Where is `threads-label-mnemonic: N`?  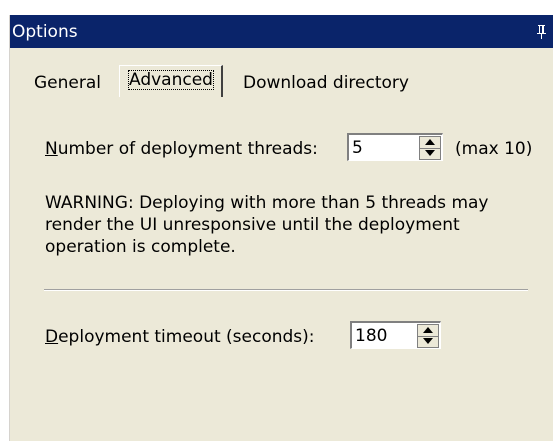
threads-label-mnemonic: N is located at coordinates (51, 149).